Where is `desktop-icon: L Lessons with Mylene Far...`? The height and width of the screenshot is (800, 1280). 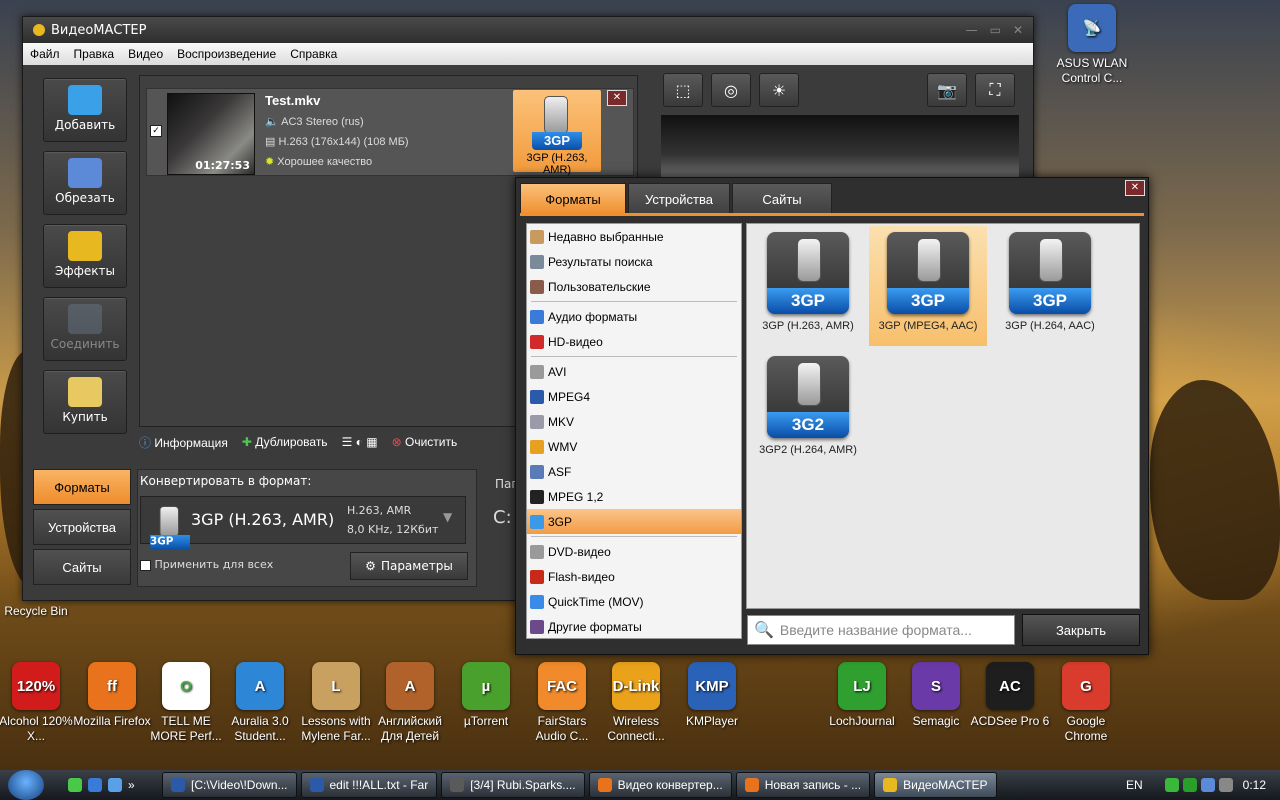
desktop-icon: L Lessons with Mylene Far... is located at coordinates (336, 703).